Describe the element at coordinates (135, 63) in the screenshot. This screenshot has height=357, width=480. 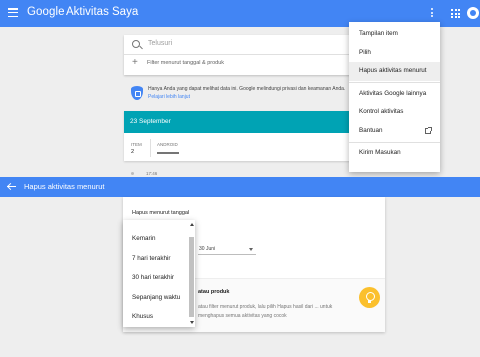
I see `add-filter-icon: +` at that location.